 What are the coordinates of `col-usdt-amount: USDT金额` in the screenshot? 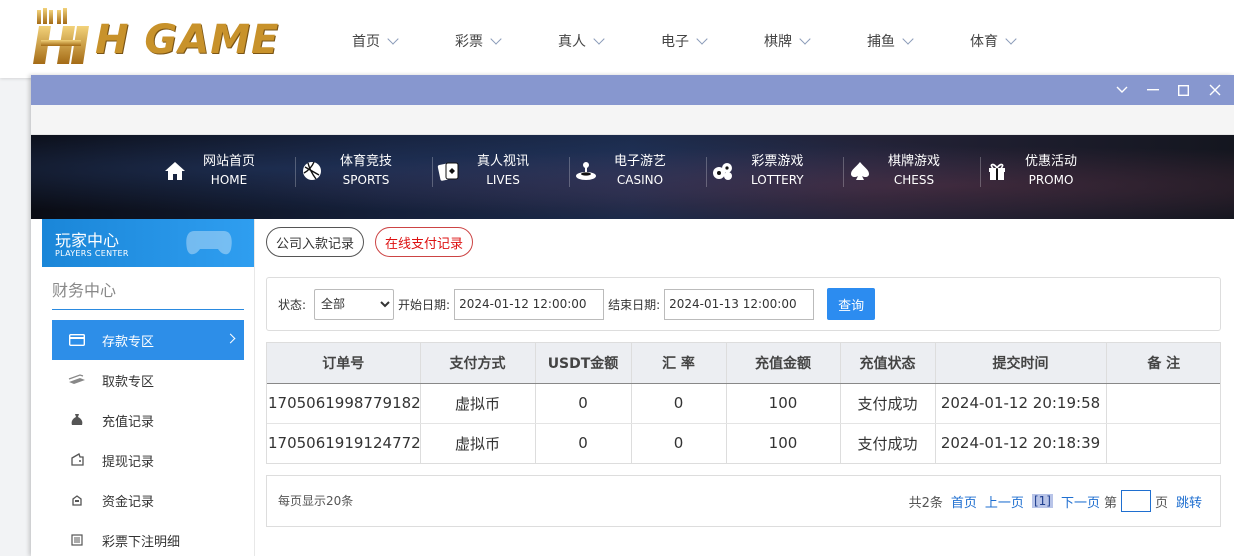 It's located at (583, 363).